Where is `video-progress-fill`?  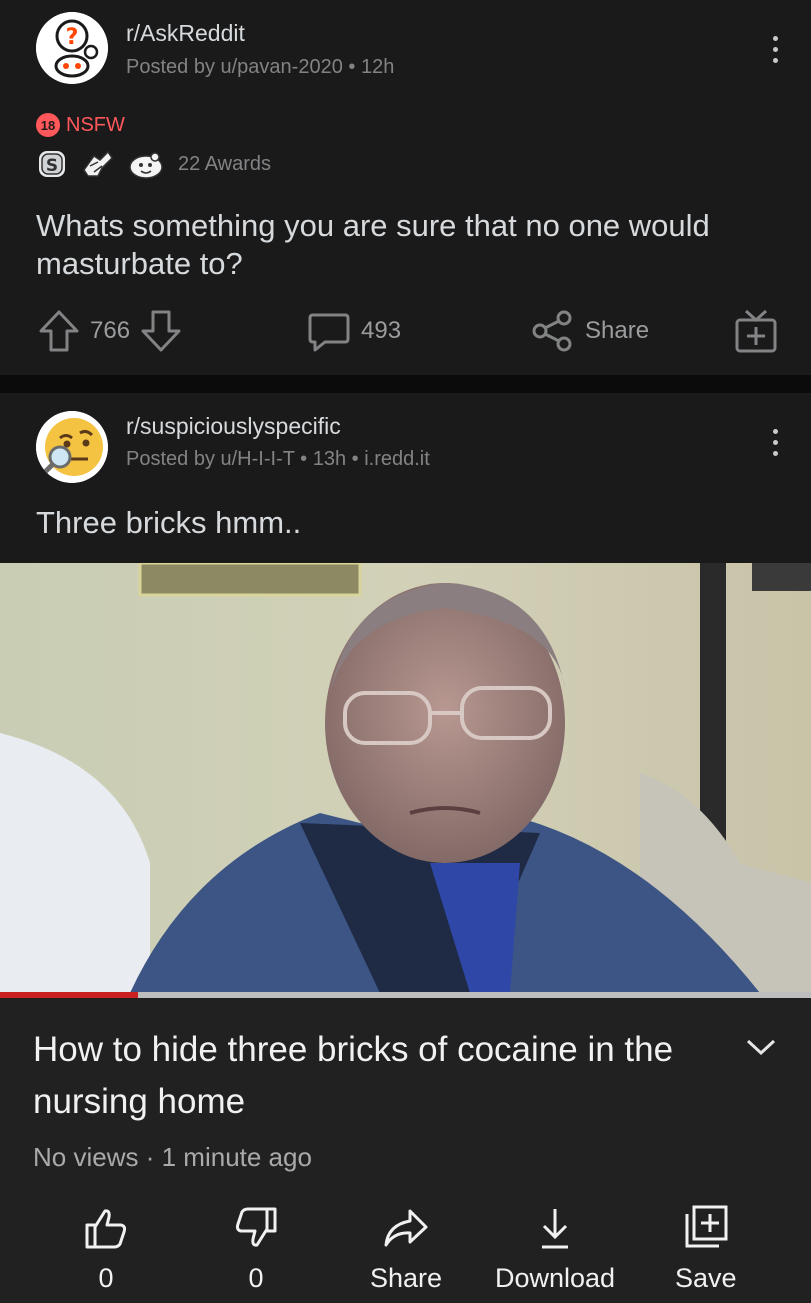
video-progress-fill is located at coordinates (69, 995).